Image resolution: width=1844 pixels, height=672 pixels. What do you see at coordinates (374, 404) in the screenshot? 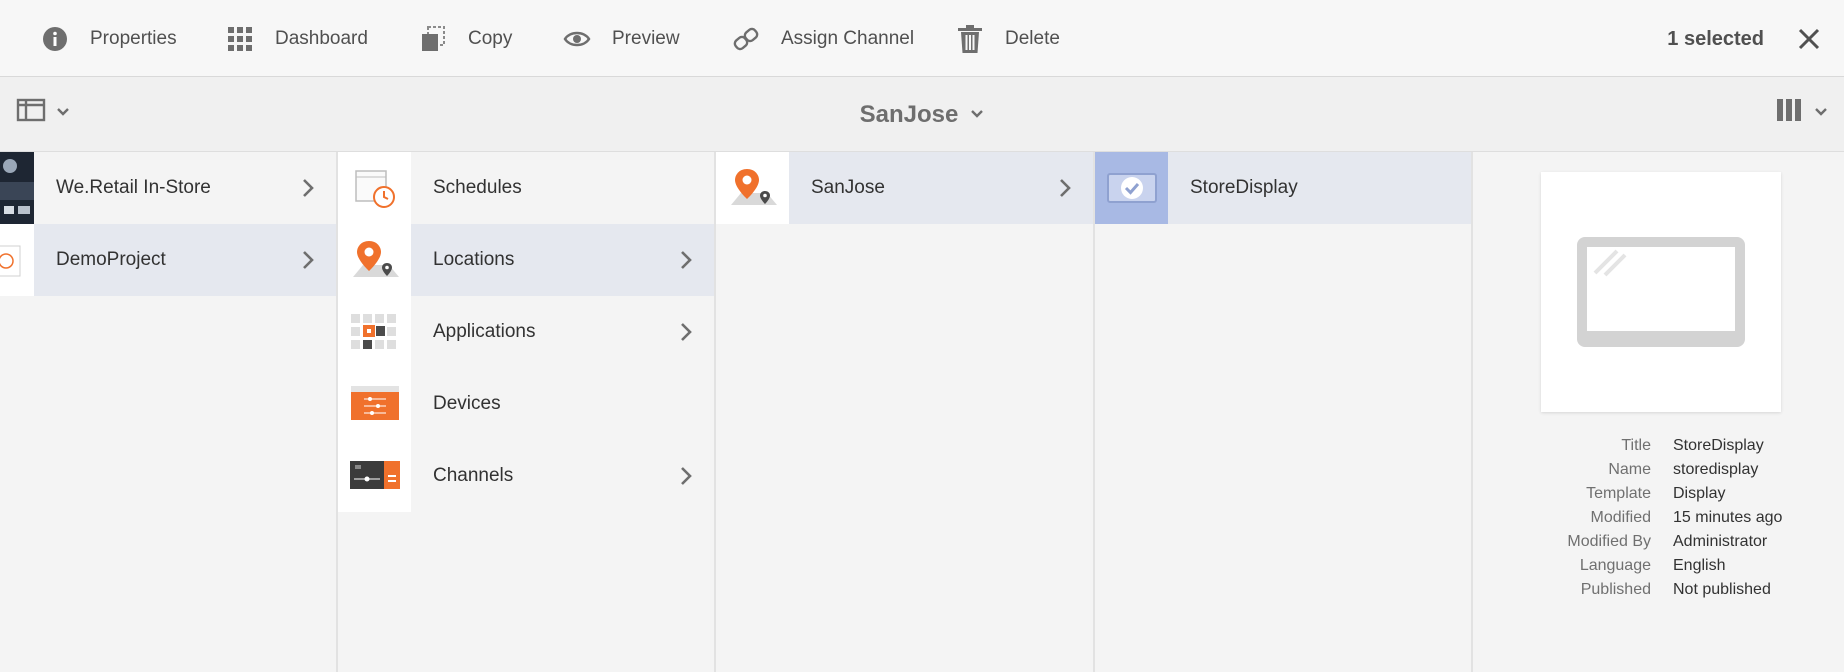
I see `devices-icon` at bounding box center [374, 404].